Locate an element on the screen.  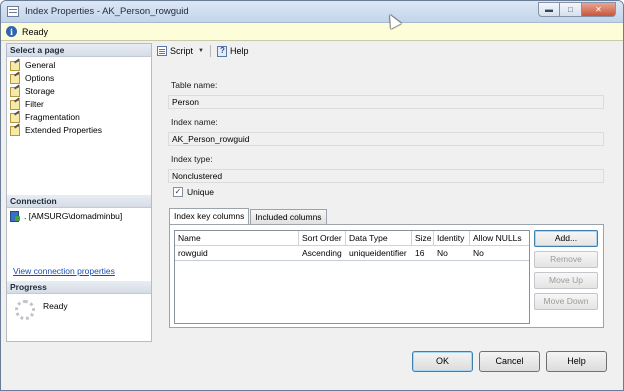
tab-included-columns: Included columns is located at coordinates (288, 216).